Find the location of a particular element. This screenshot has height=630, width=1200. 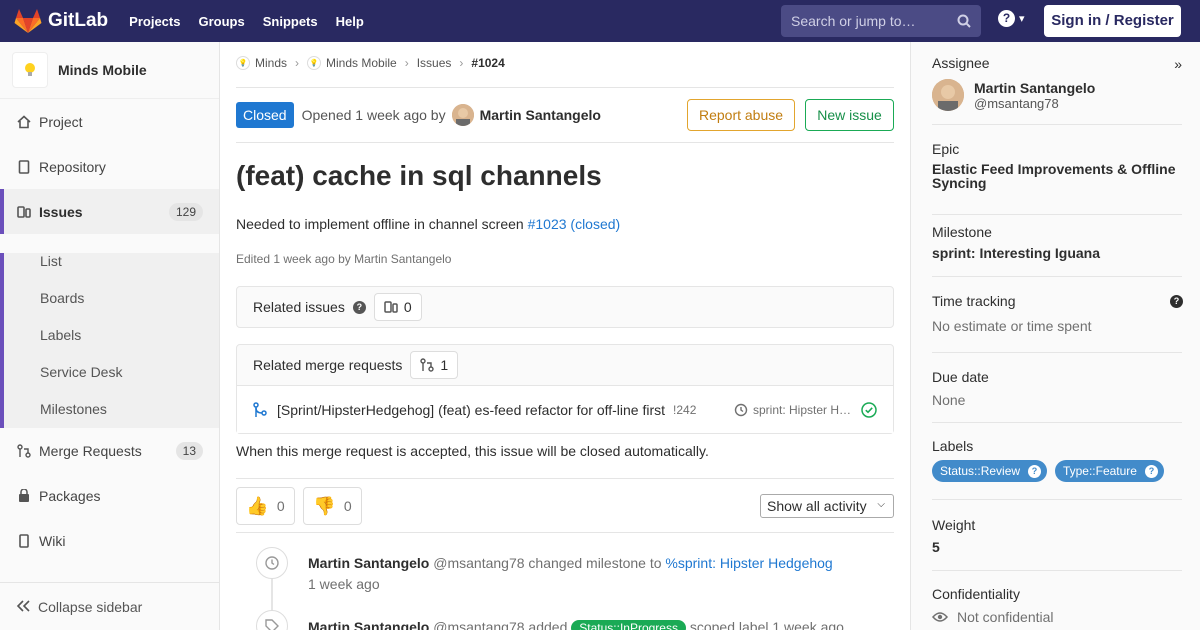

pipeline-passed-icon is located at coordinates (869, 410).